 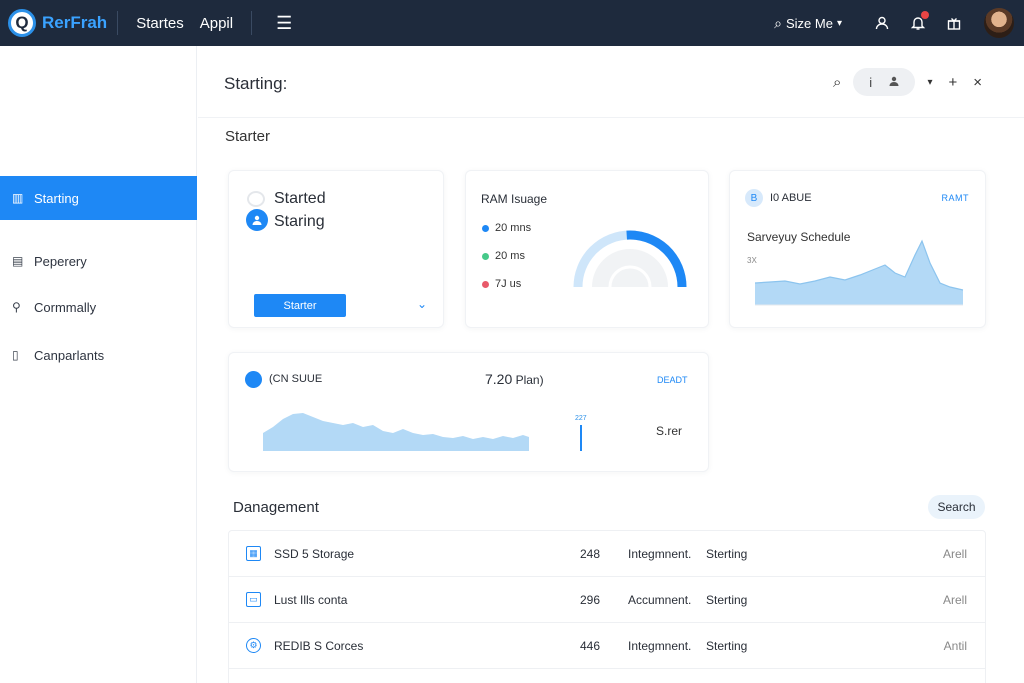 What do you see at coordinates (311, 600) in the screenshot?
I see `row-name: Lust Ills conta` at bounding box center [311, 600].